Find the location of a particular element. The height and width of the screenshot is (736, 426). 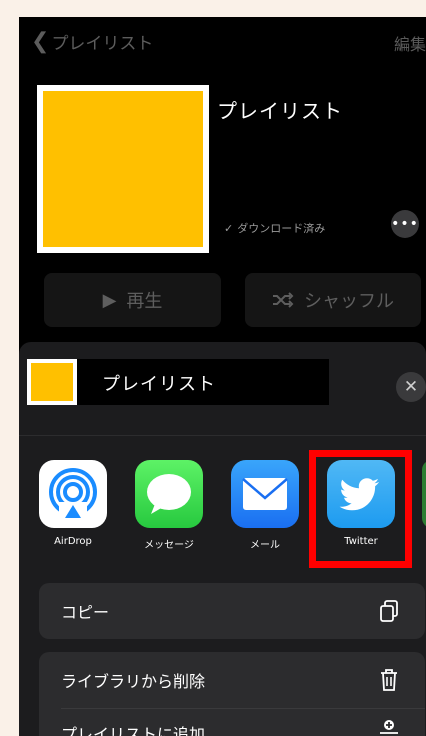

mail-icon is located at coordinates (265, 494).